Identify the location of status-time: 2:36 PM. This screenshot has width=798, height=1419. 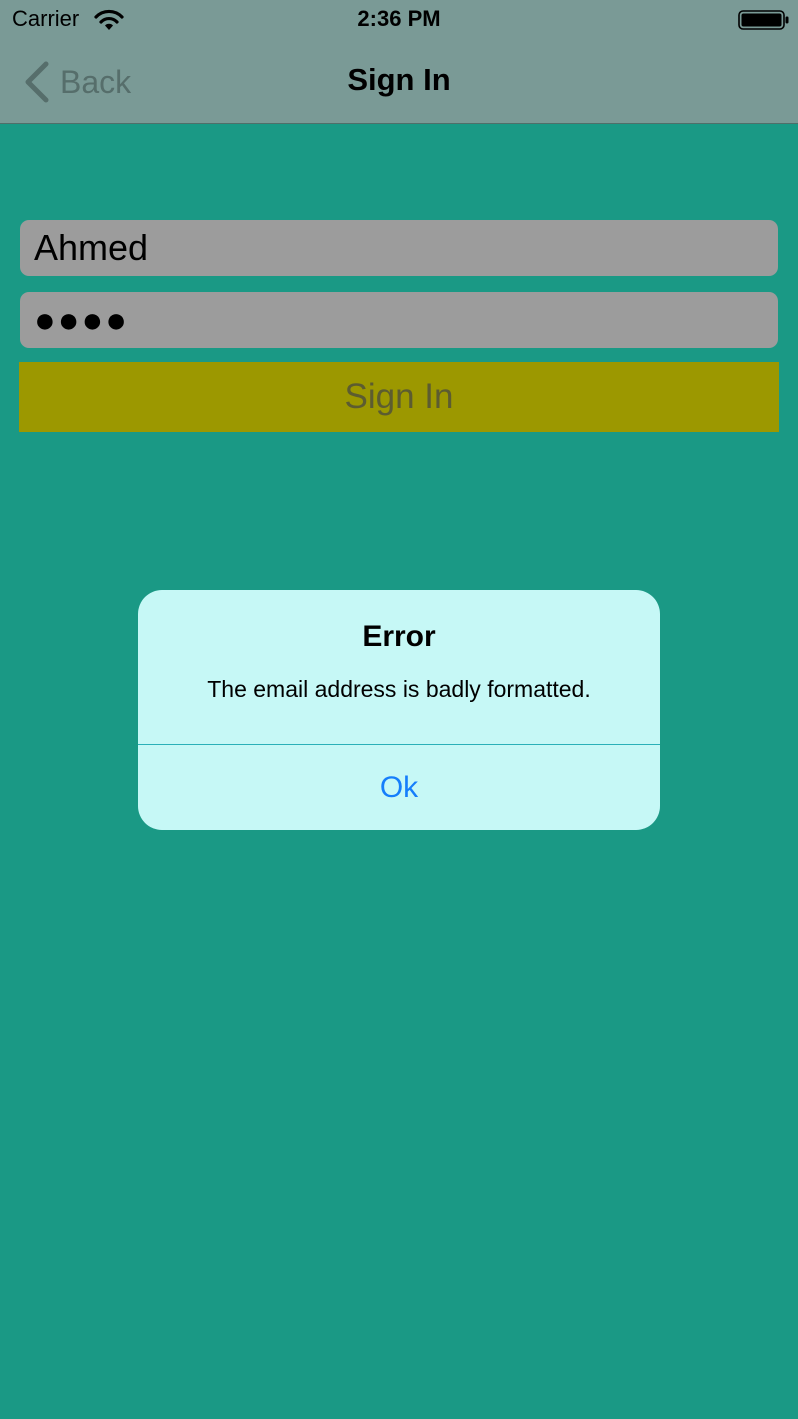
(399, 18).